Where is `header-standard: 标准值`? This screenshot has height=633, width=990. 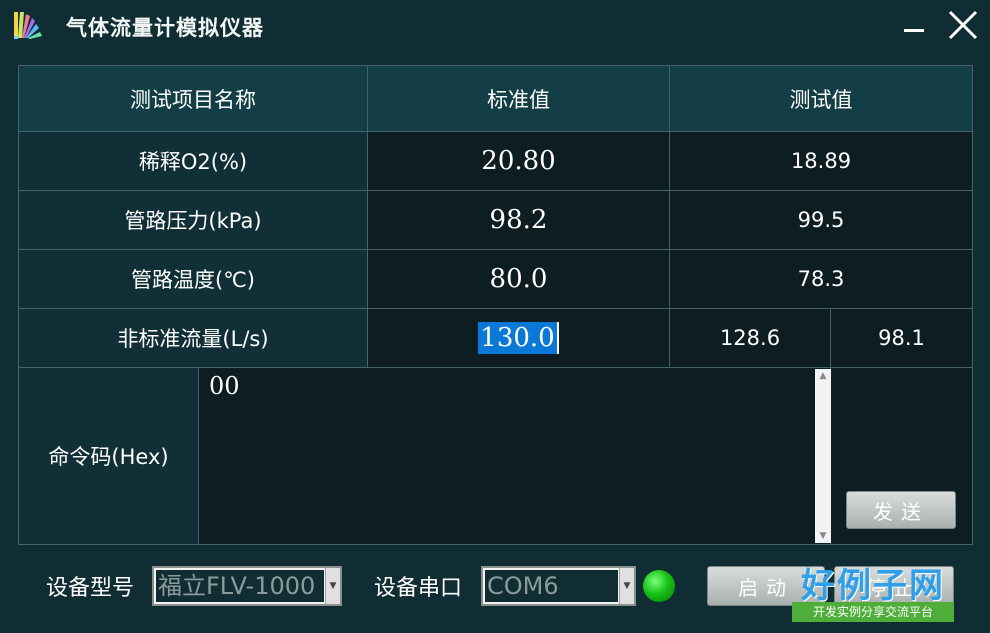
header-standard: 标准值 is located at coordinates (519, 99).